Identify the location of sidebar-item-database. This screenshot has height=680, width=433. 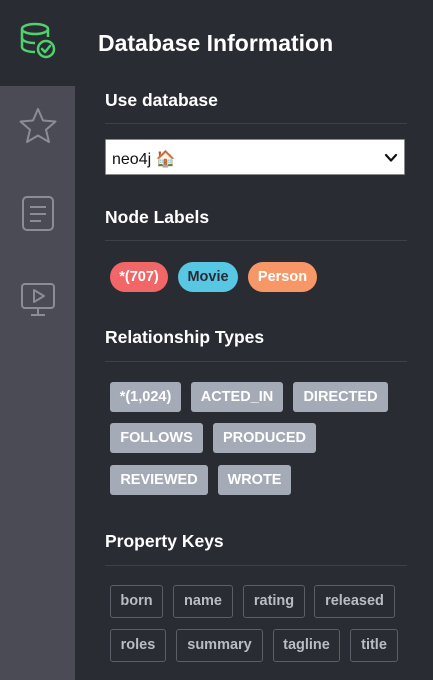
(37, 40).